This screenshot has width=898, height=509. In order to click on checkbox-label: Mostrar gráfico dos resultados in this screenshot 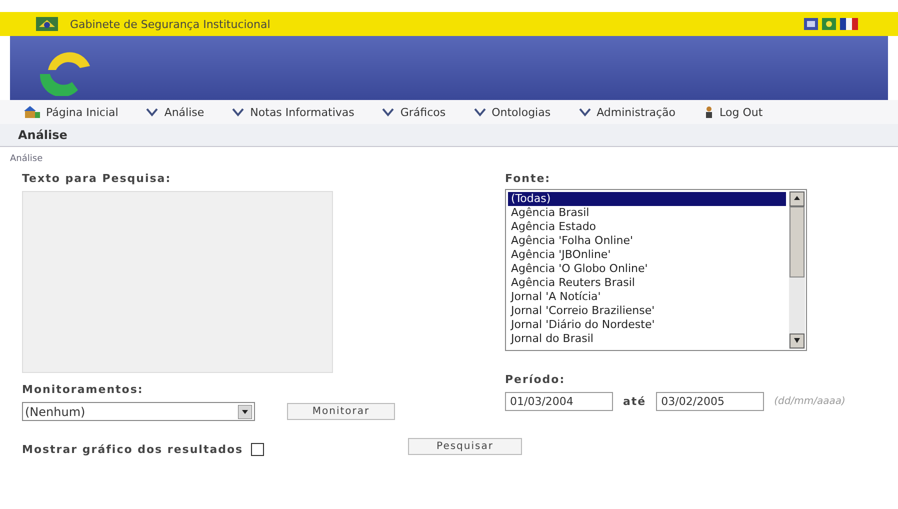, I will do `click(133, 449)`.